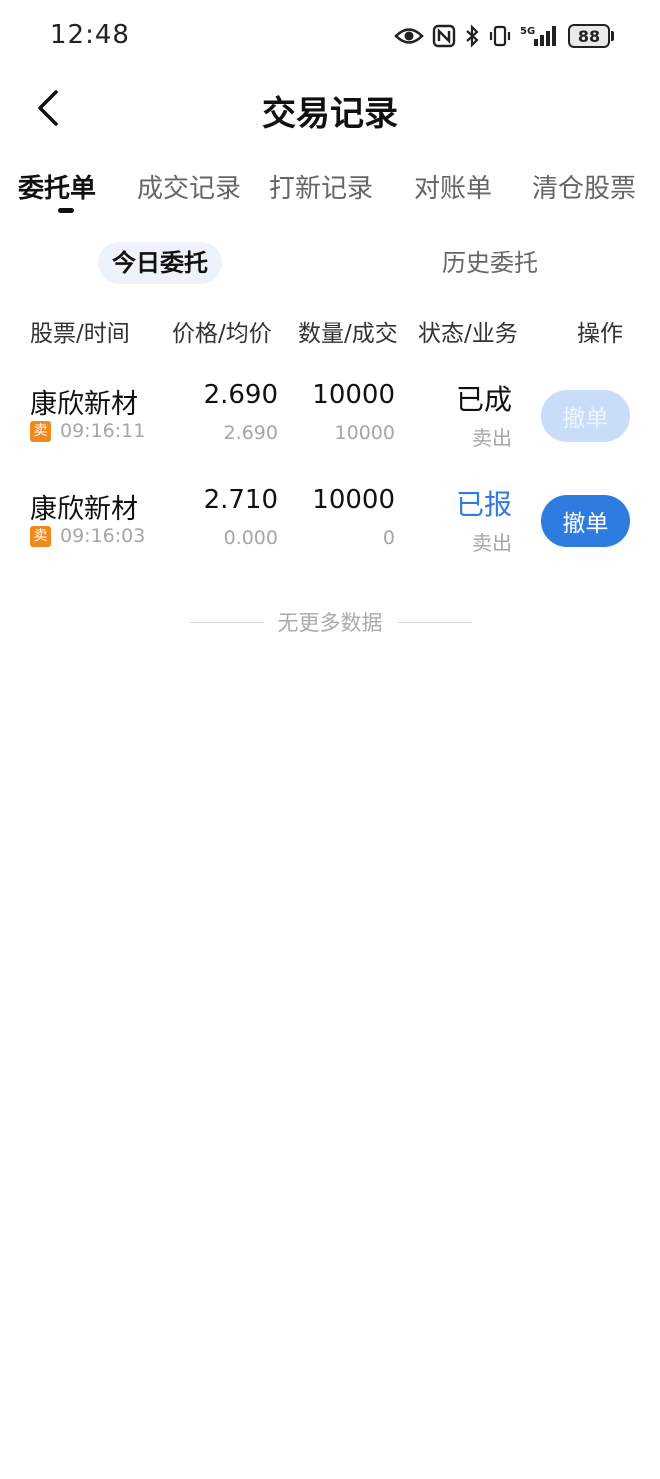  What do you see at coordinates (348, 334) in the screenshot?
I see `col-qty-filled: 数量/成交` at bounding box center [348, 334].